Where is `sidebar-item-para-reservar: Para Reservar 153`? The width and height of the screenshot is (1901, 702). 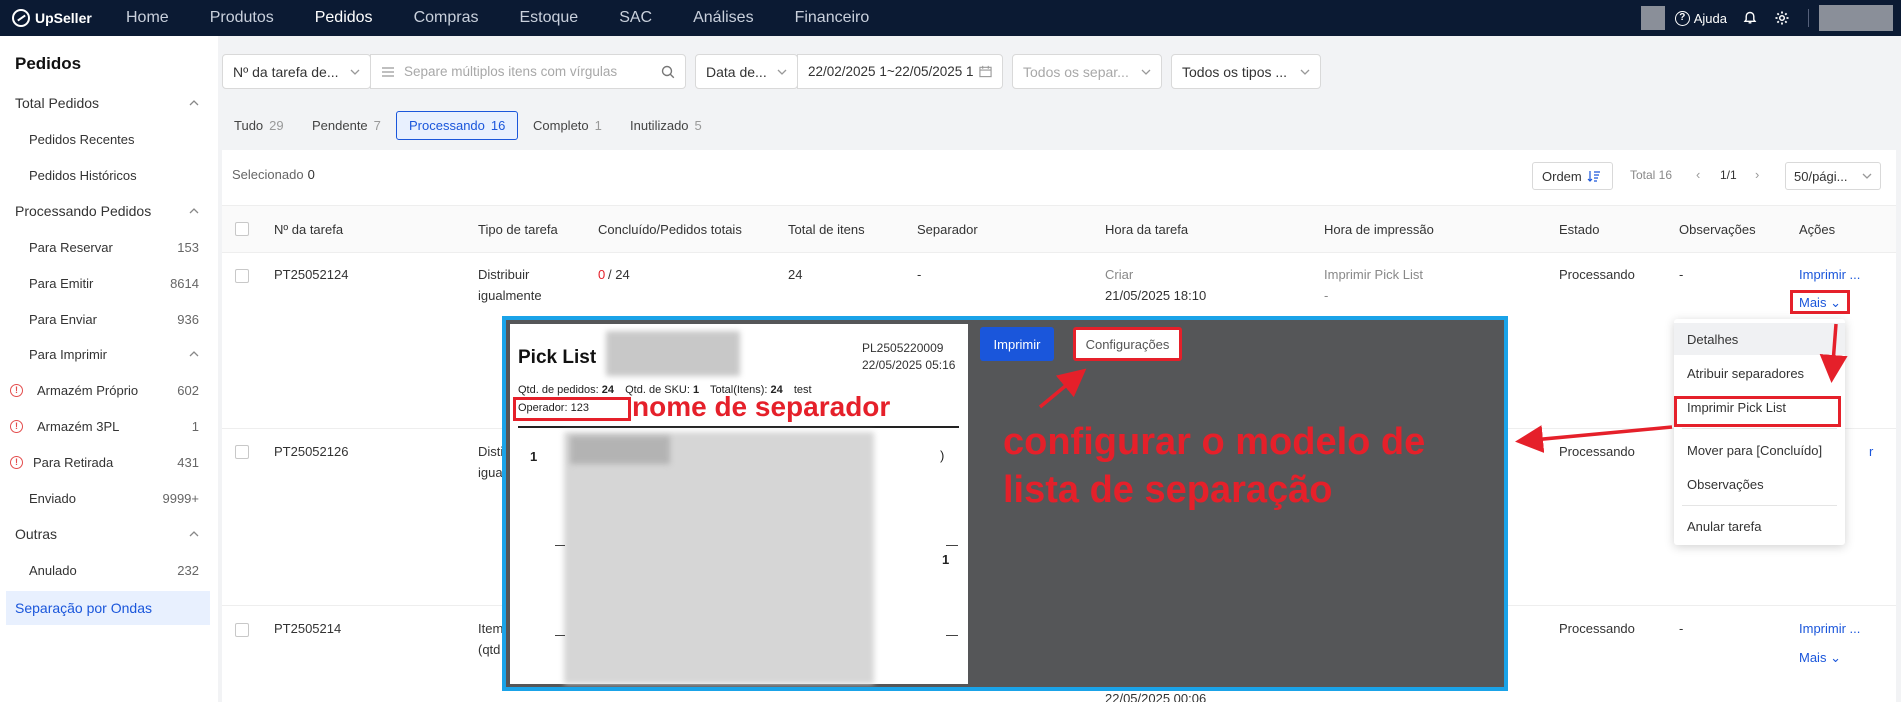
sidebar-item-para-reservar: Para Reservar 153 is located at coordinates (109, 247).